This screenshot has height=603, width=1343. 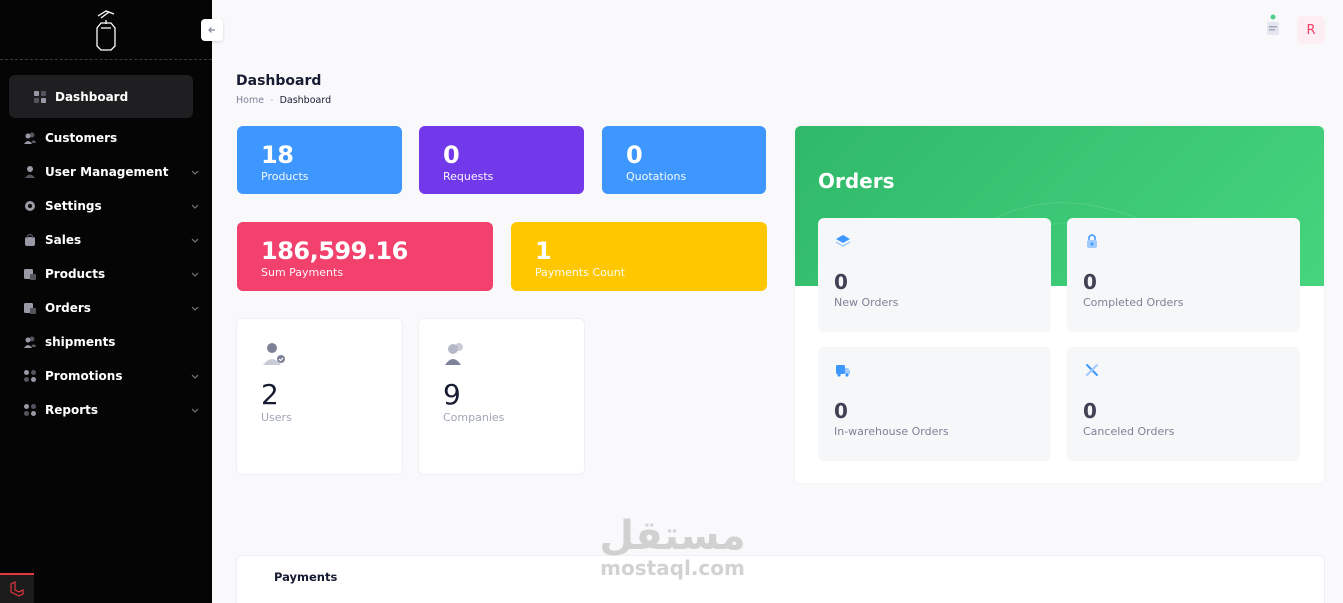 I want to click on sidebar-item-label: Reports, so click(x=72, y=410).